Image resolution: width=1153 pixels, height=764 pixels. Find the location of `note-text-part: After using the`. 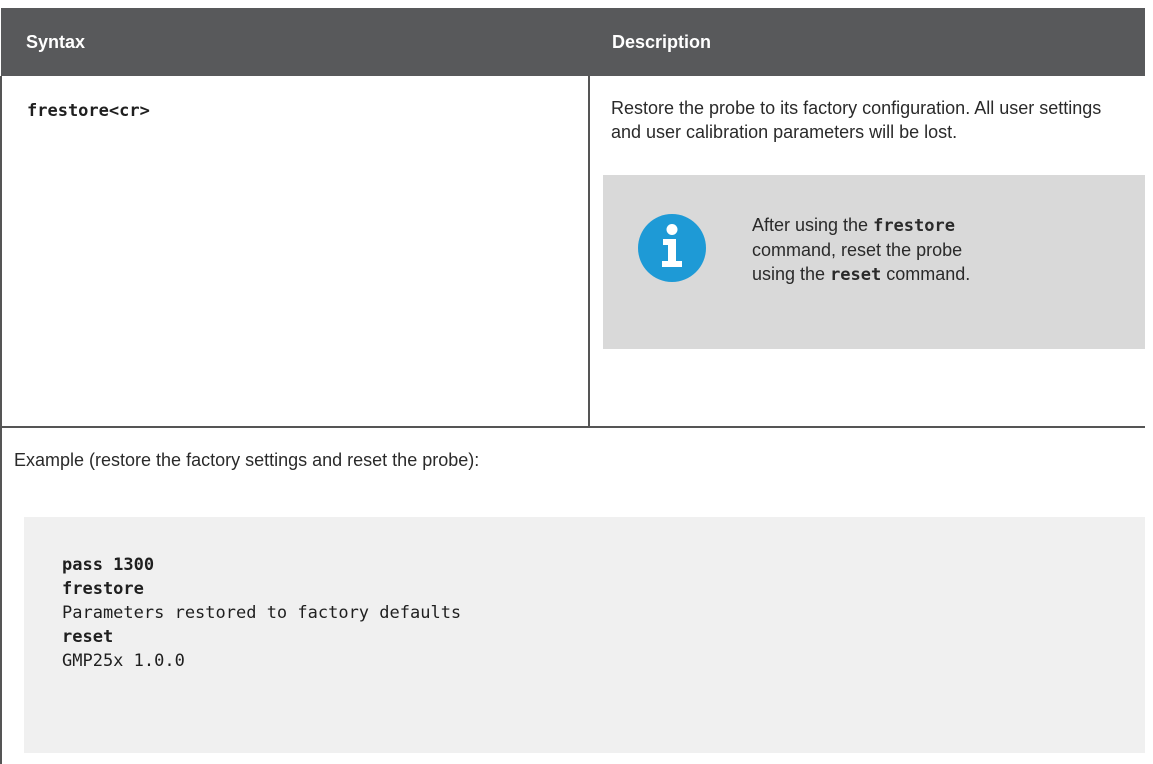

note-text-part: After using the is located at coordinates (813, 225).